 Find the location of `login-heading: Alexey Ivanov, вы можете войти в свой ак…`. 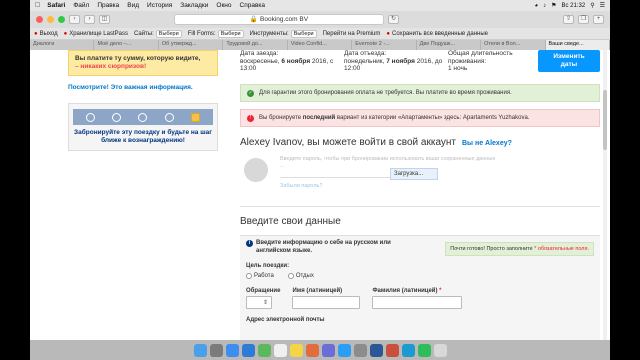

login-heading: Alexey Ivanov, вы можете войти в свой ак… is located at coordinates (420, 142).